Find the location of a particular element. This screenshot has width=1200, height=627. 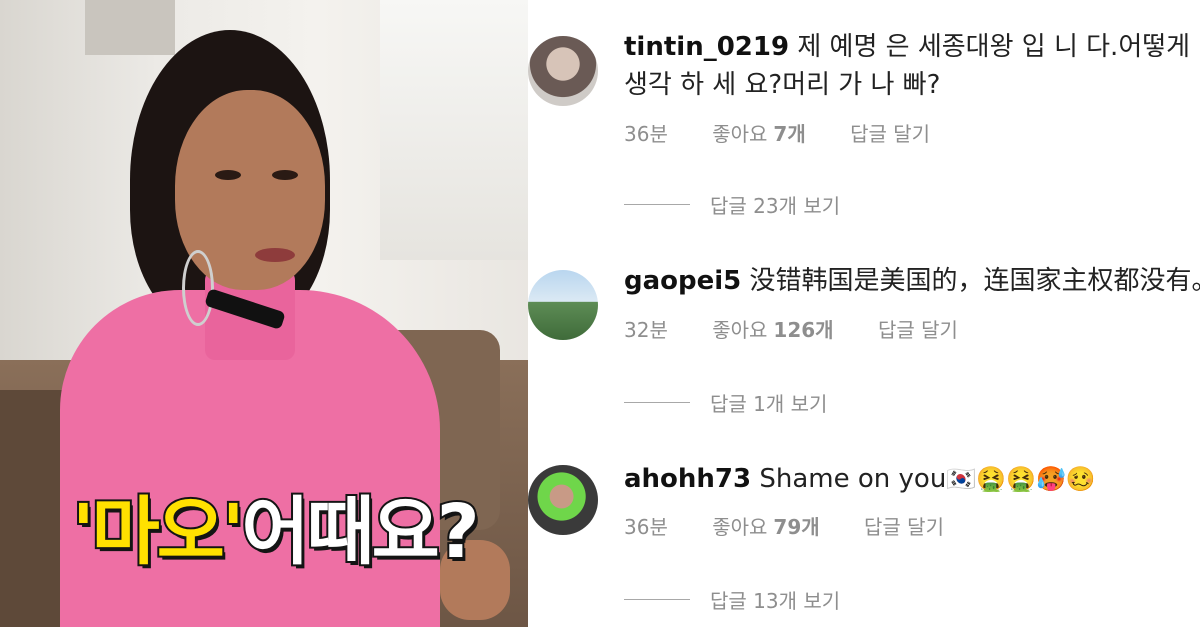

comment-text-line2: 생각 하 세 요?머리 가 나 빠? is located at coordinates (782, 85).